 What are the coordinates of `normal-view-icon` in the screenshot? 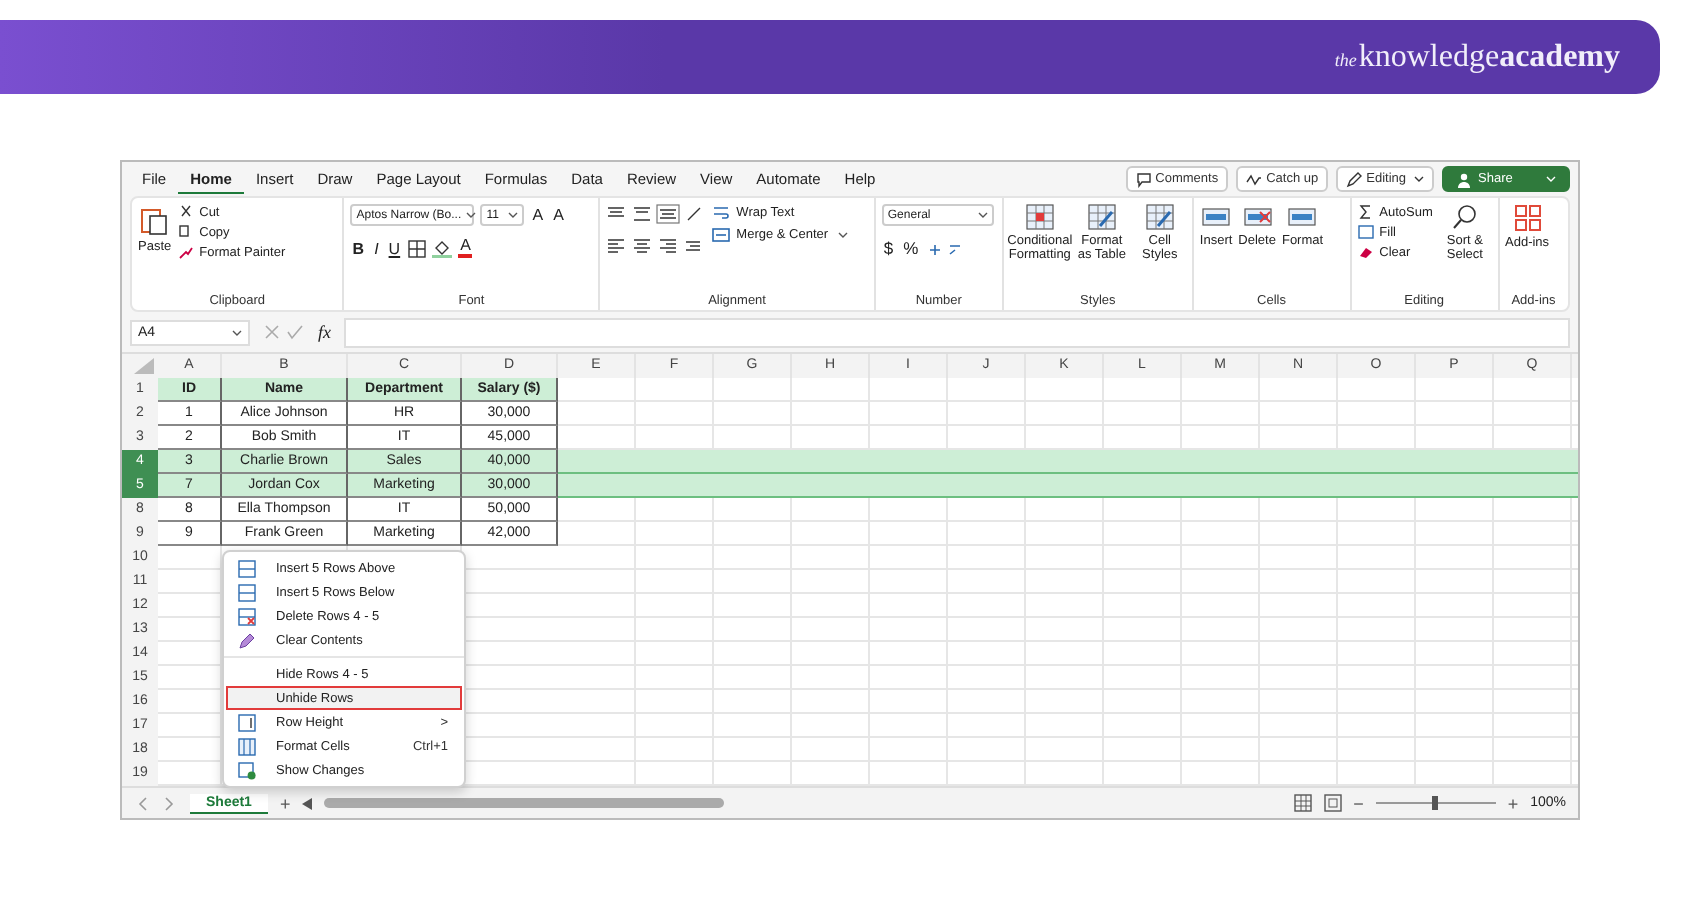 It's located at (1302, 803).